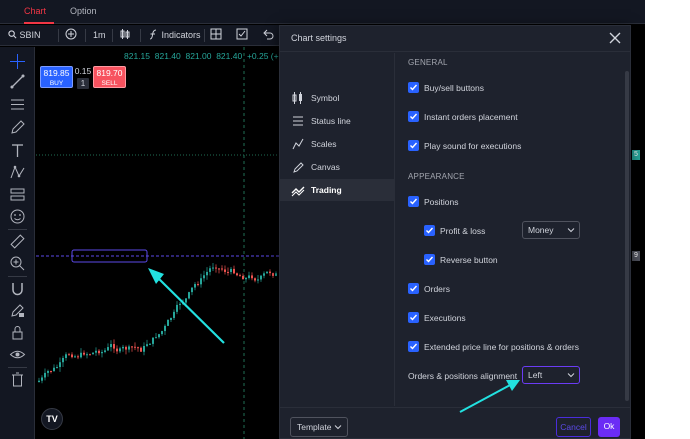  I want to click on close-button, so click(615, 38).